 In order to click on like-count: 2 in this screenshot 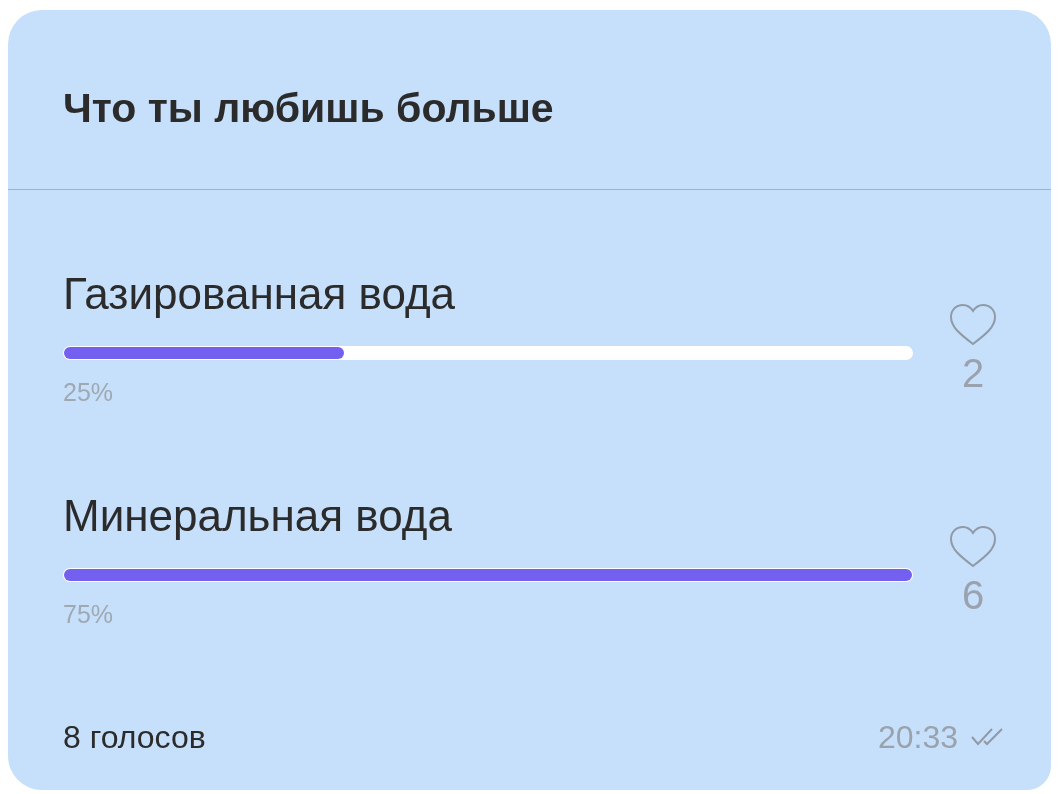, I will do `click(973, 373)`.